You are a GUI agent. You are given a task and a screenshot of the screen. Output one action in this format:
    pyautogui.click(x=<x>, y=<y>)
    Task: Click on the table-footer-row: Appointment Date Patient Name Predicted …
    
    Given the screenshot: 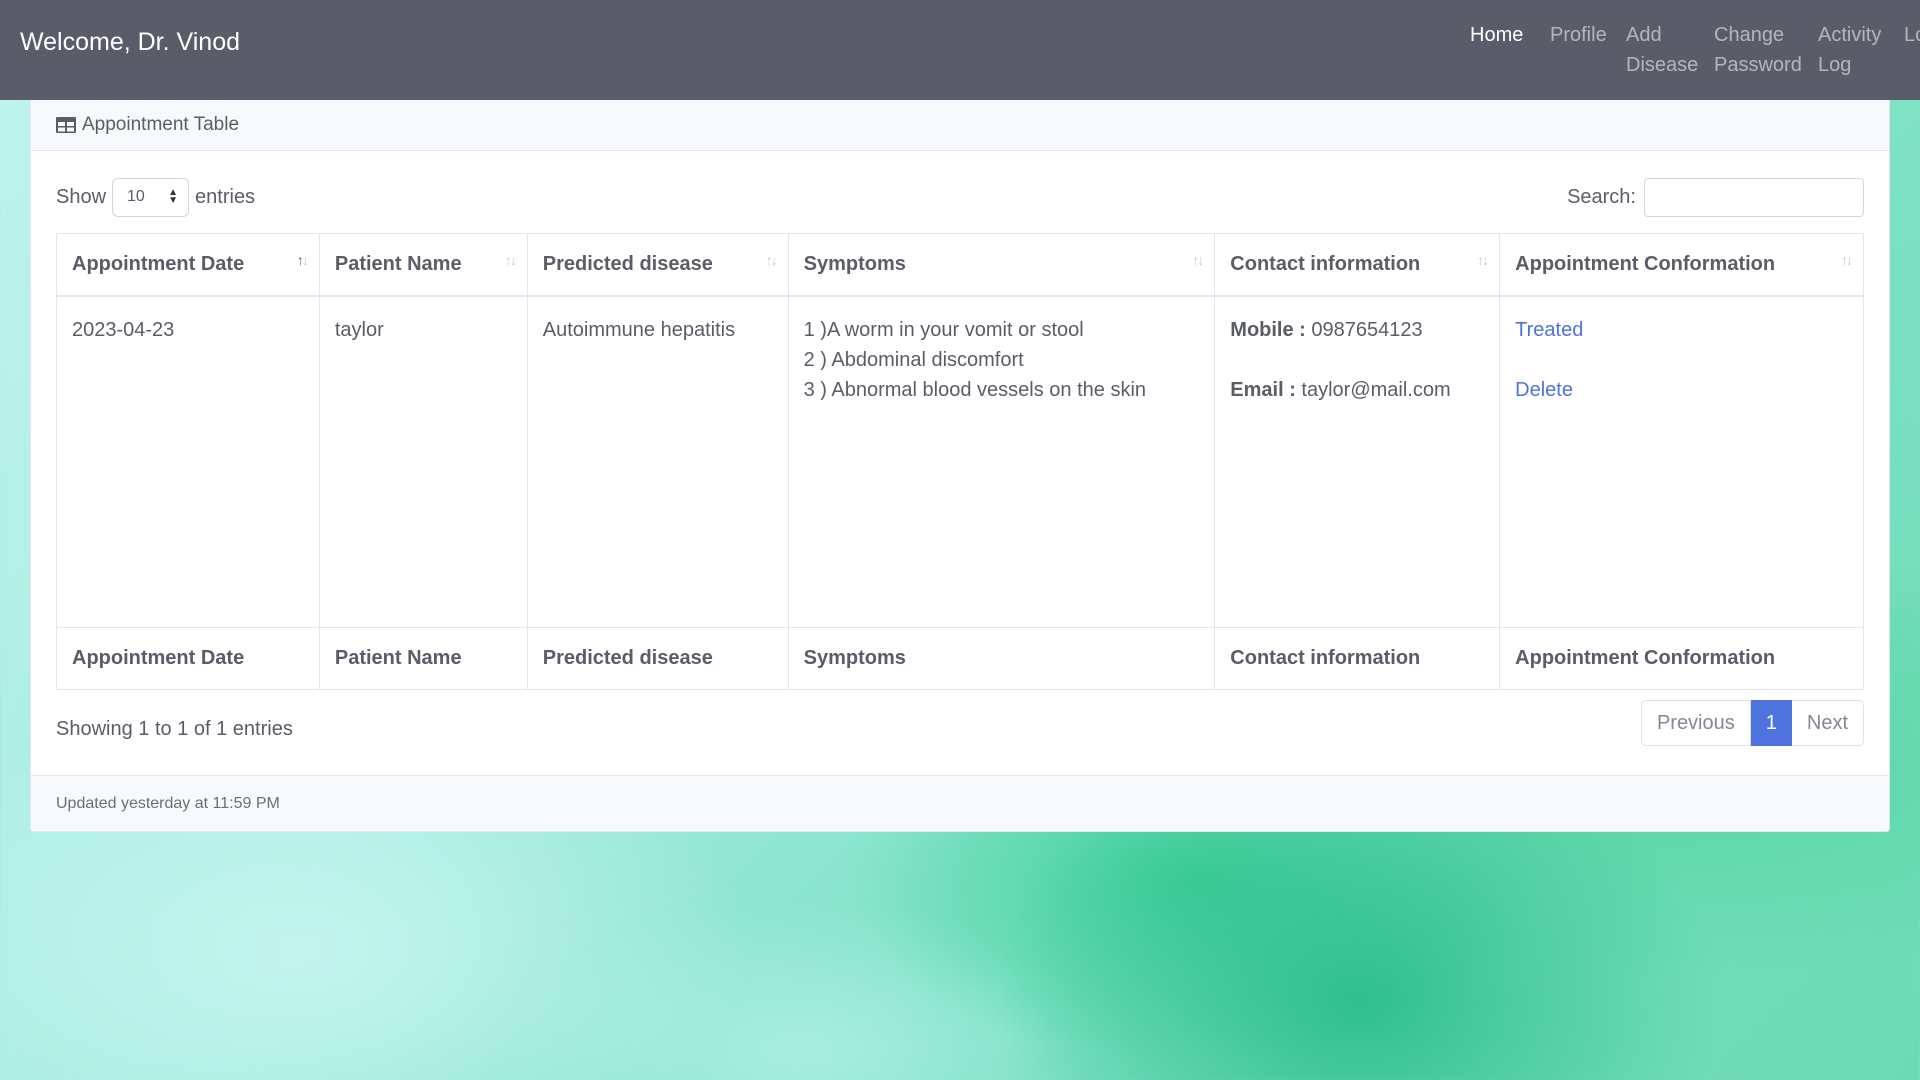 What is the action you would take?
    pyautogui.click(x=960, y=658)
    